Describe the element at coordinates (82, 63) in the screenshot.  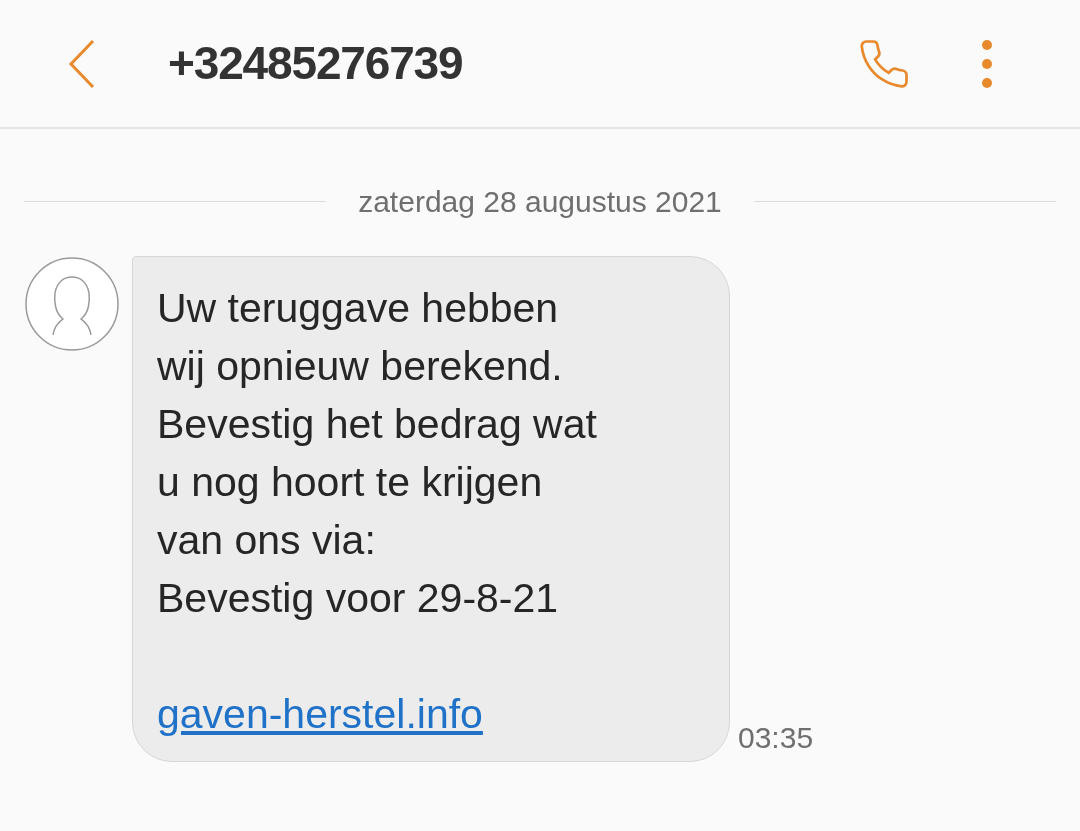
I see `back-icon` at that location.